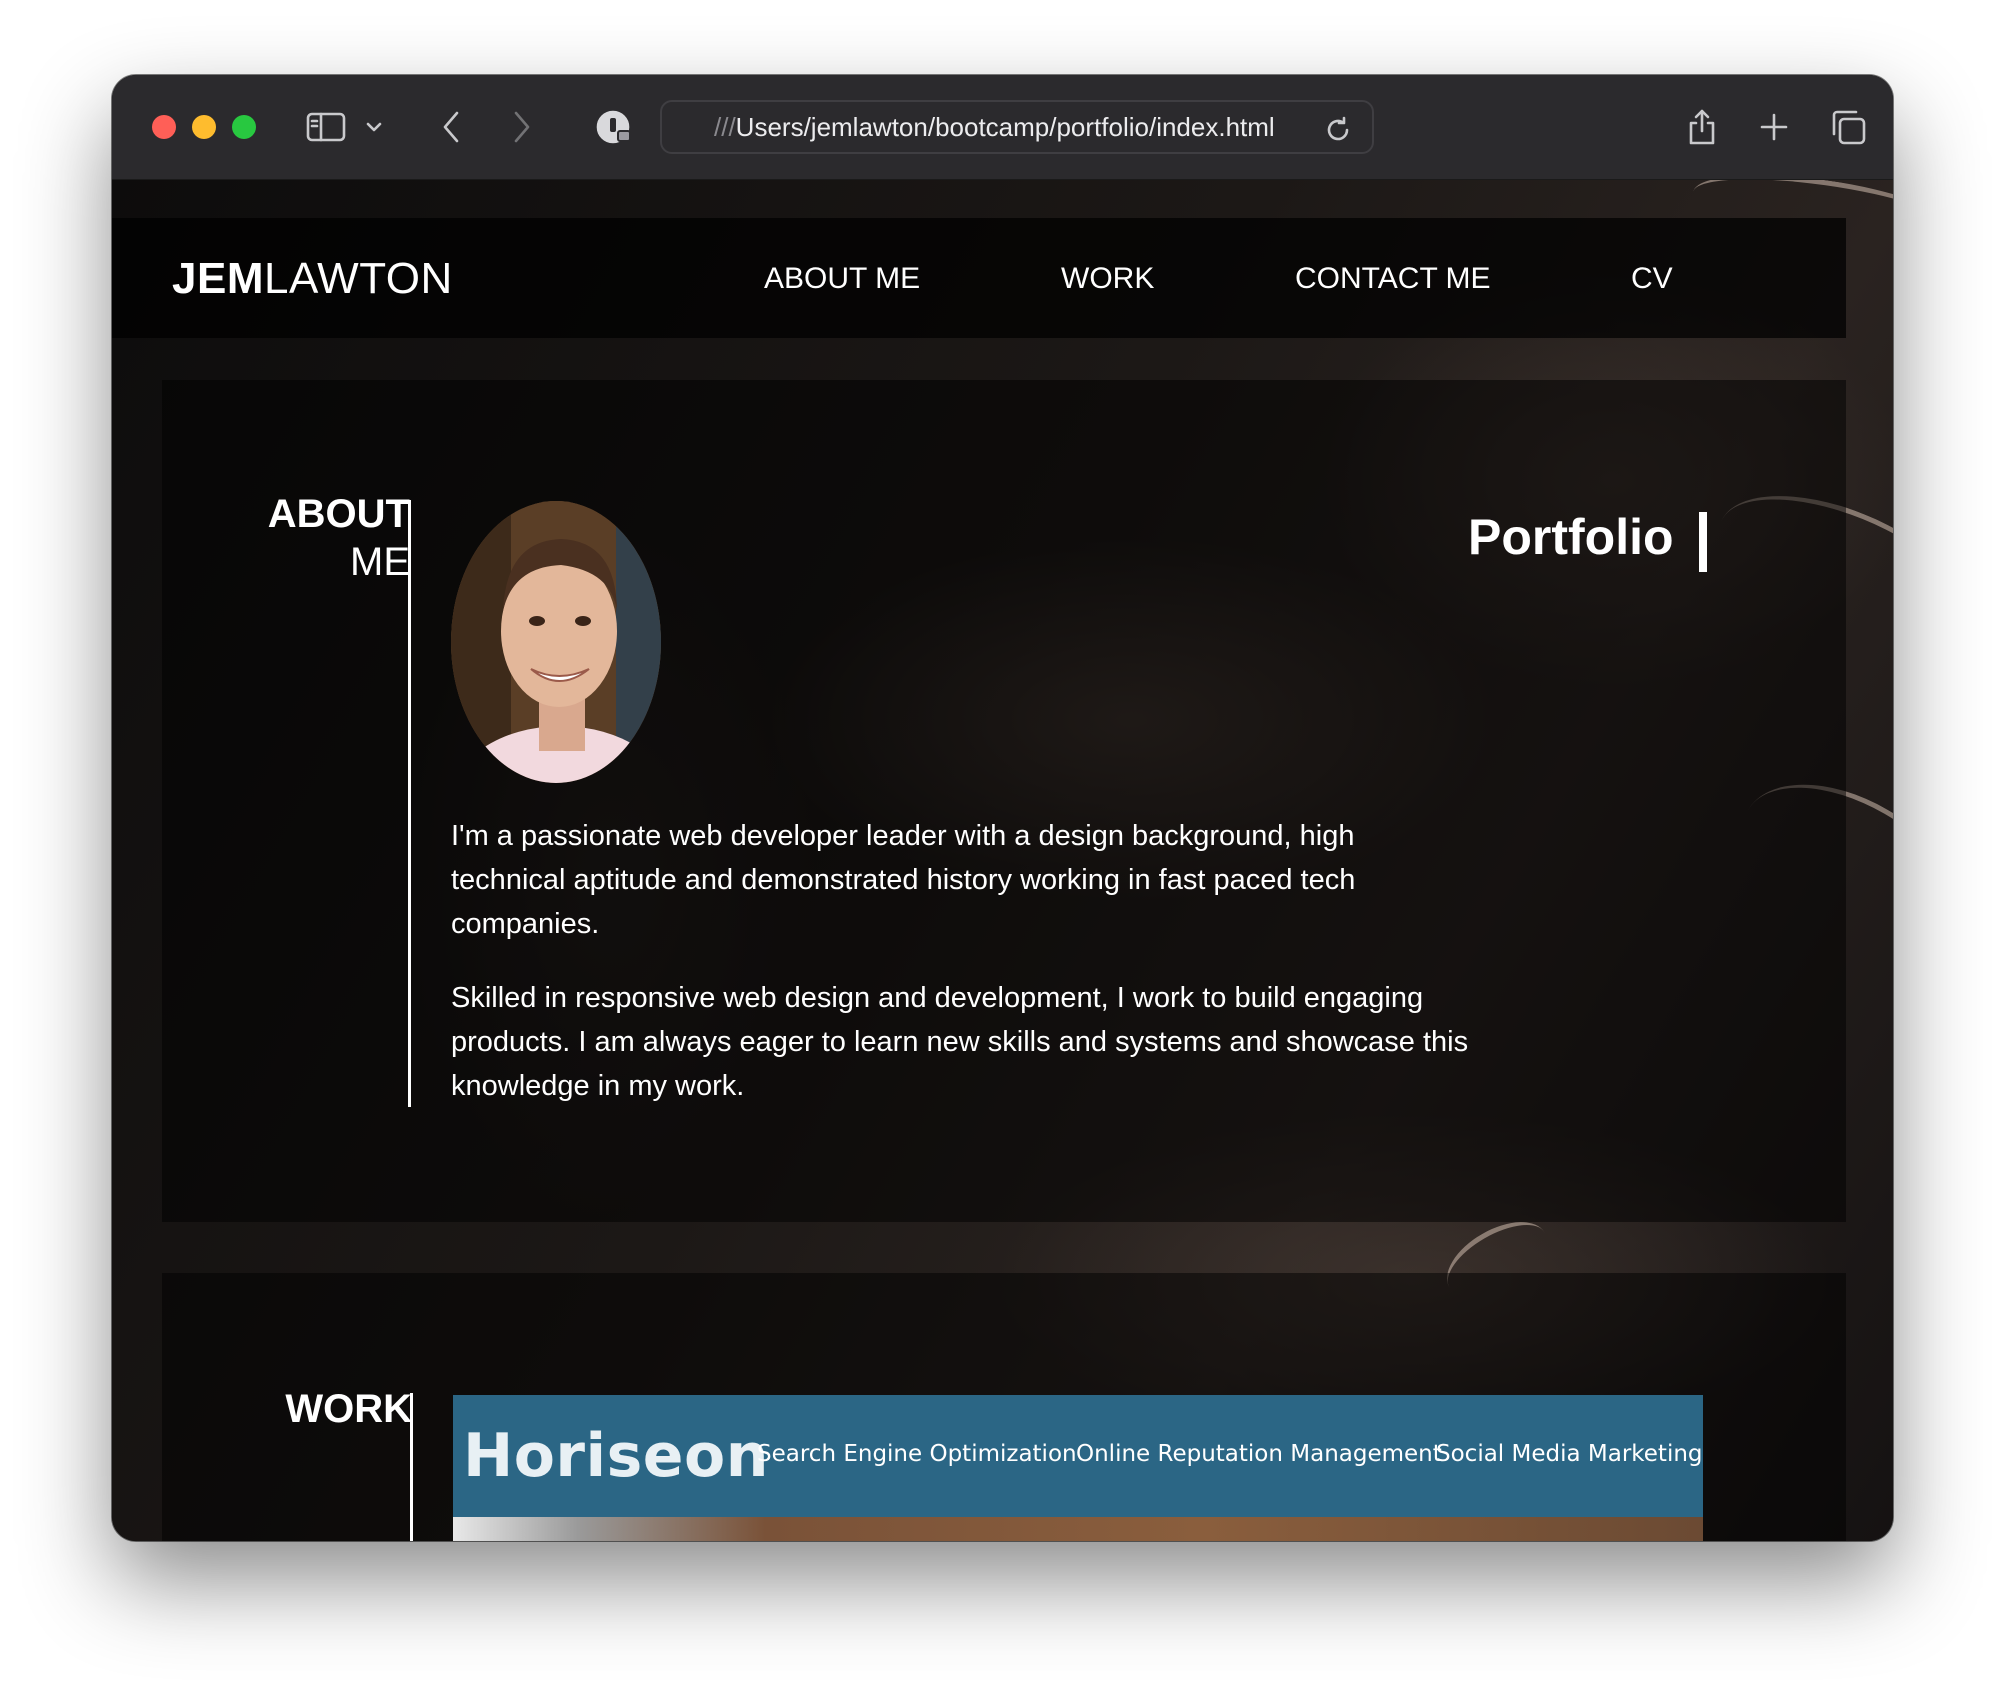 This screenshot has width=2004, height=1688. What do you see at coordinates (616, 1456) in the screenshot?
I see `horiseon-brand: Horiseon` at bounding box center [616, 1456].